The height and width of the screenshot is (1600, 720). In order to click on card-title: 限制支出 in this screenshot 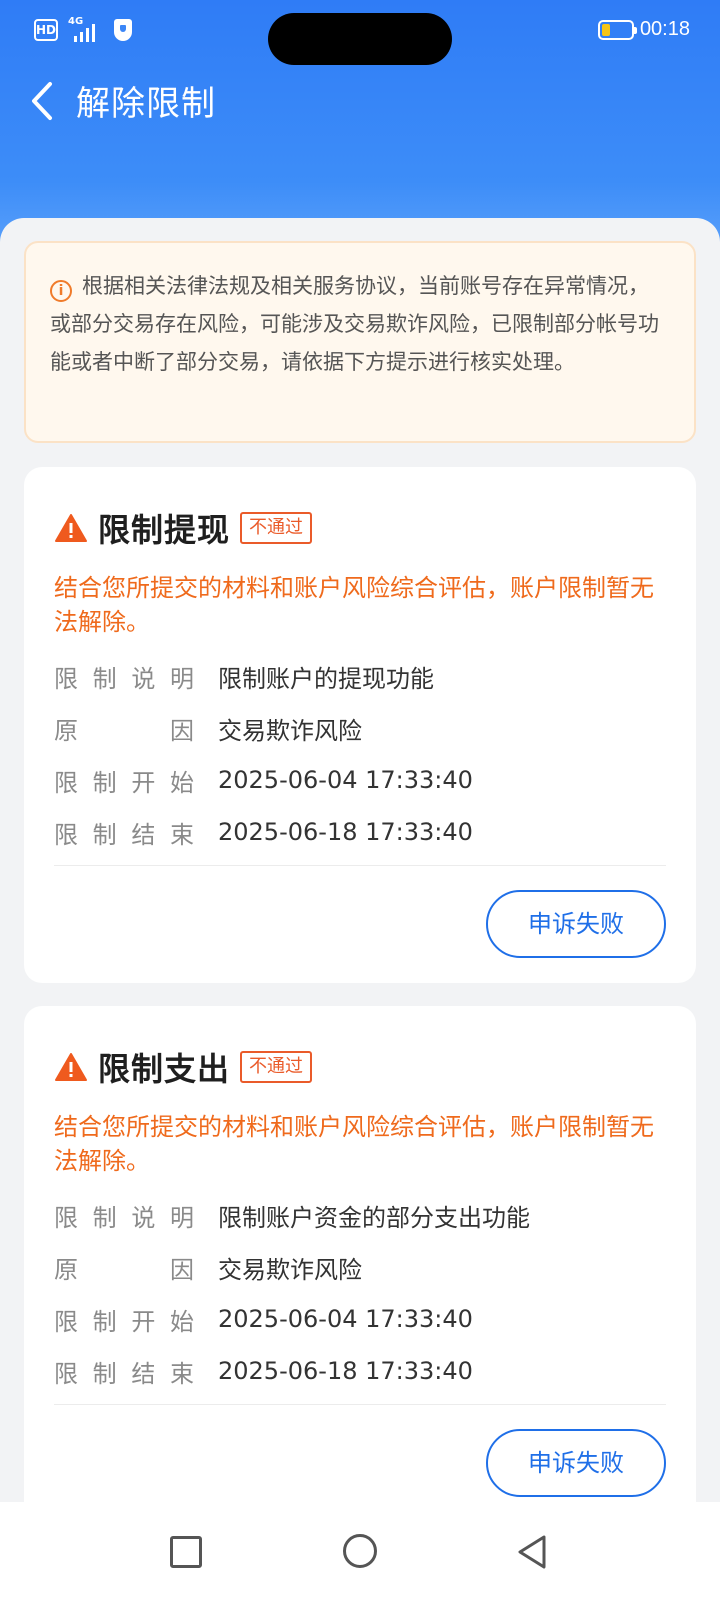, I will do `click(164, 1069)`.